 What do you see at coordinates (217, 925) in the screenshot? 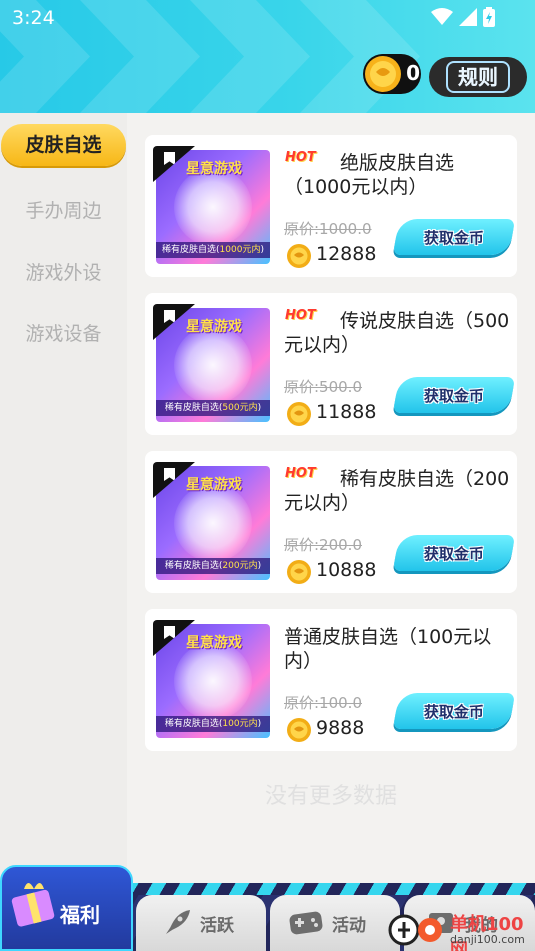
I see `tab-active-label: 活跃` at bounding box center [217, 925].